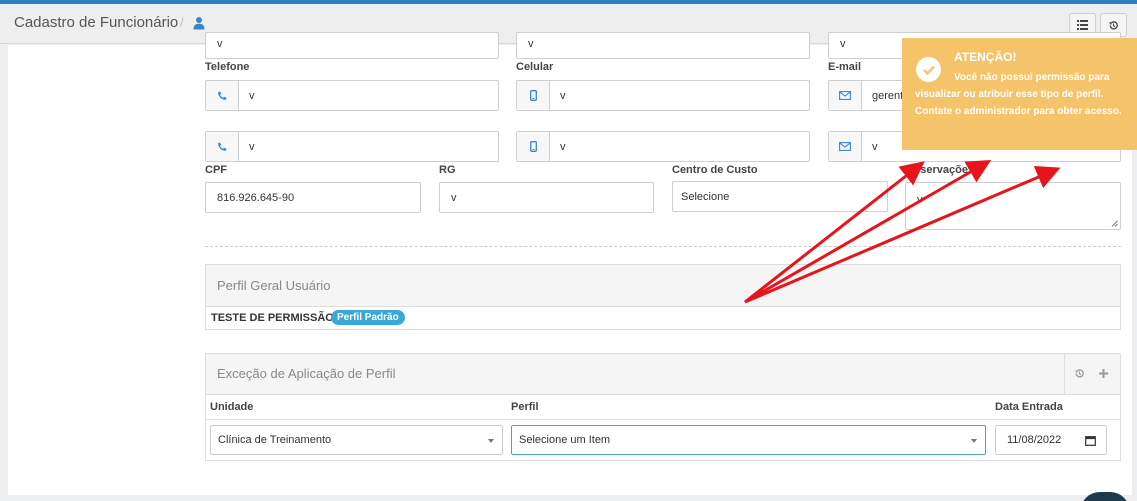 This screenshot has height=501, width=1137. I want to click on col-perfil: Perfil, so click(525, 407).